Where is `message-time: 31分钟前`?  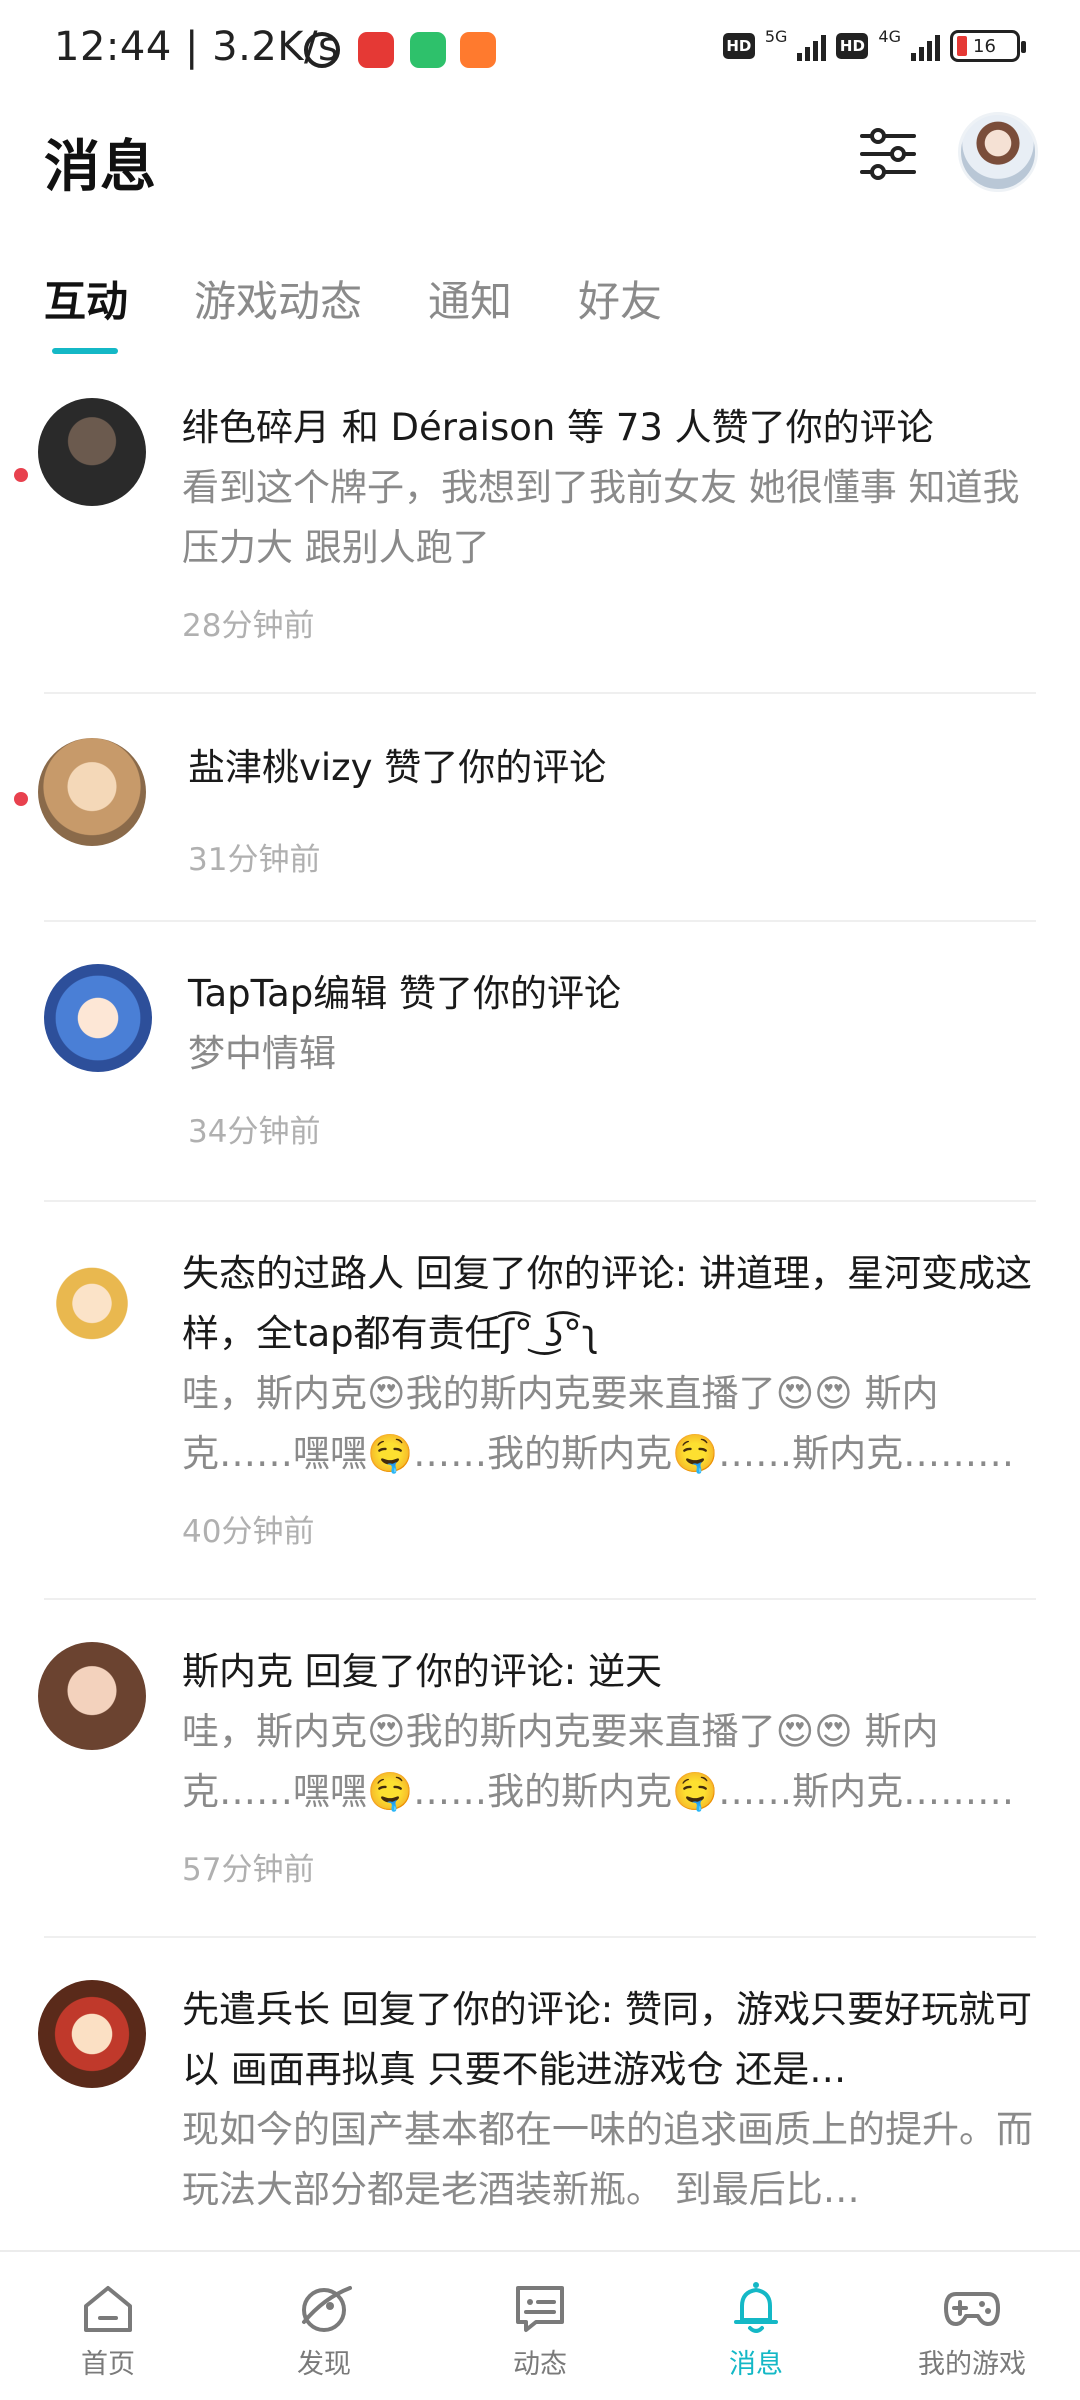
message-time: 31分钟前 is located at coordinates (254, 860).